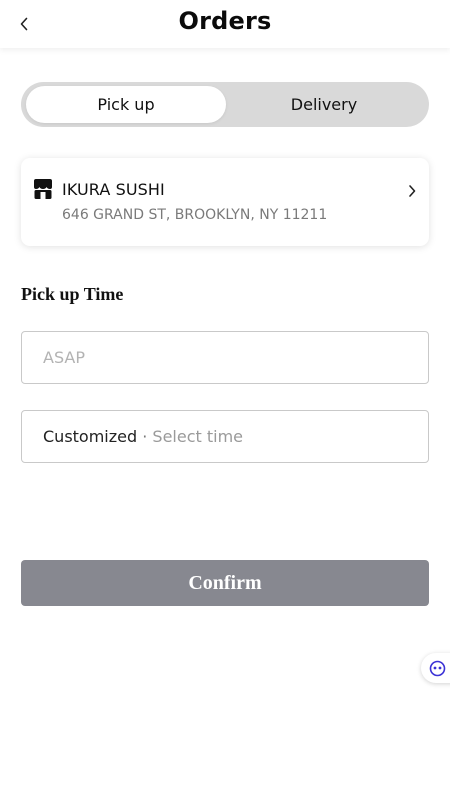 This screenshot has width=450, height=800. I want to click on storefront-icon, so click(43, 189).